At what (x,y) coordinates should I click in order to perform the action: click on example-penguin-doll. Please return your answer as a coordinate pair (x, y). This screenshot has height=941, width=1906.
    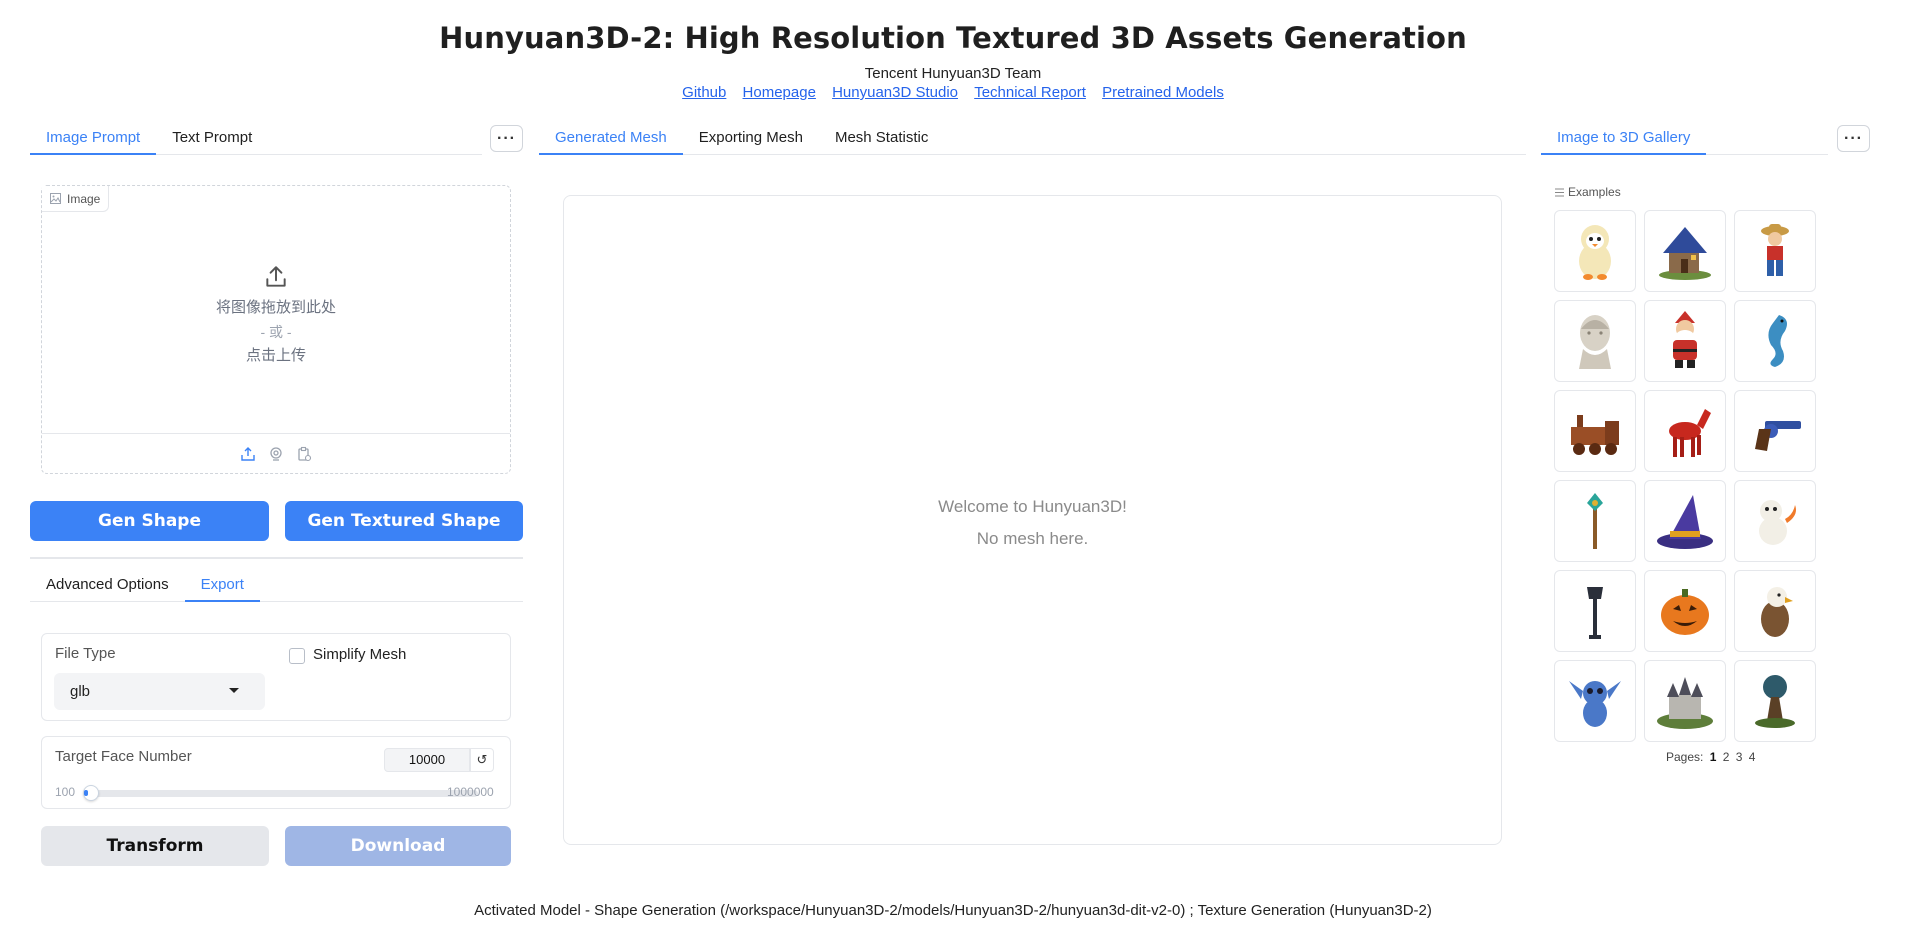
    Looking at the image, I should click on (1595, 251).